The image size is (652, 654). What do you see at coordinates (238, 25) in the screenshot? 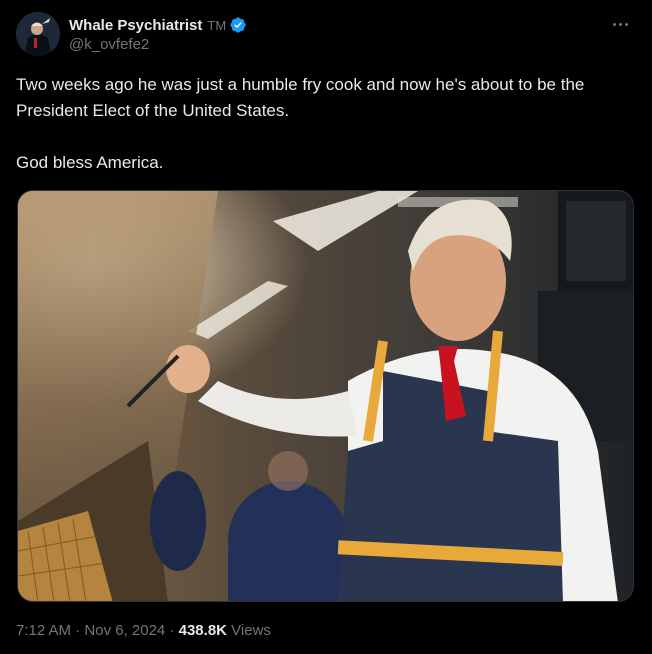
I see `verified-badge-icon` at bounding box center [238, 25].